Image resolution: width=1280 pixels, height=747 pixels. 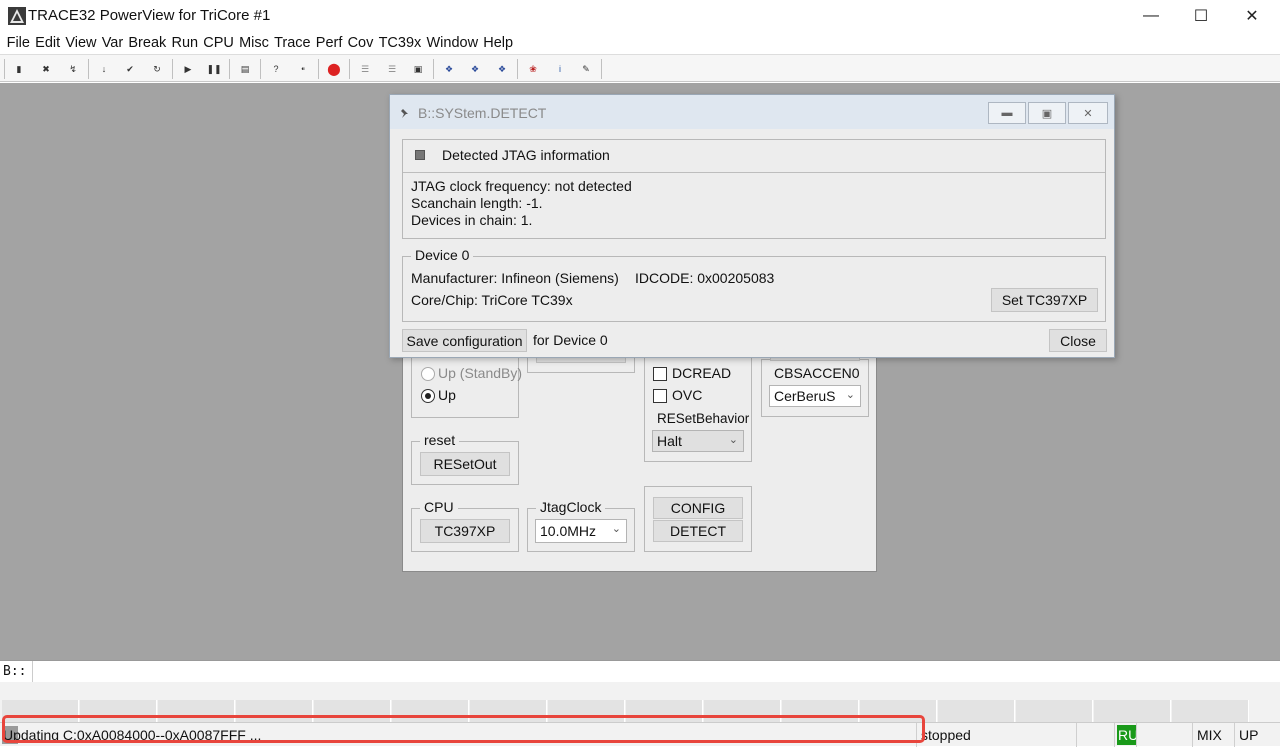 What do you see at coordinates (1257, 735) in the screenshot?
I see `up-indicator: UP` at bounding box center [1257, 735].